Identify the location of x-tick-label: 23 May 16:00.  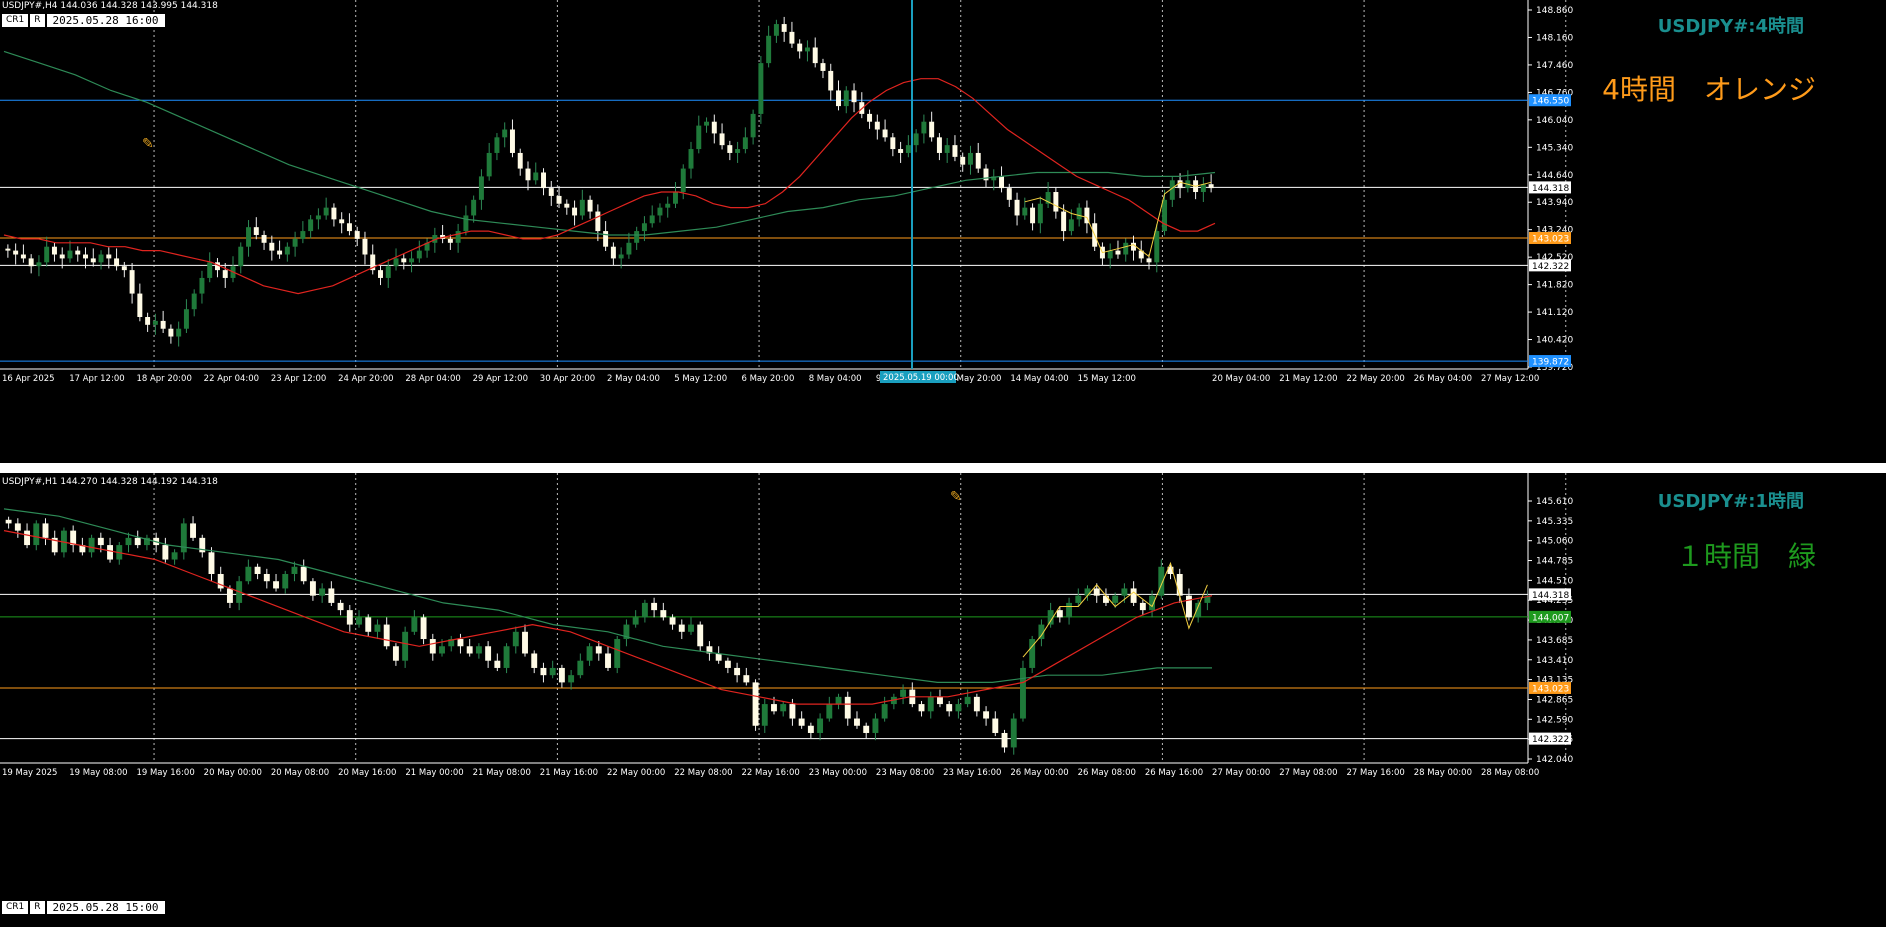
(972, 773).